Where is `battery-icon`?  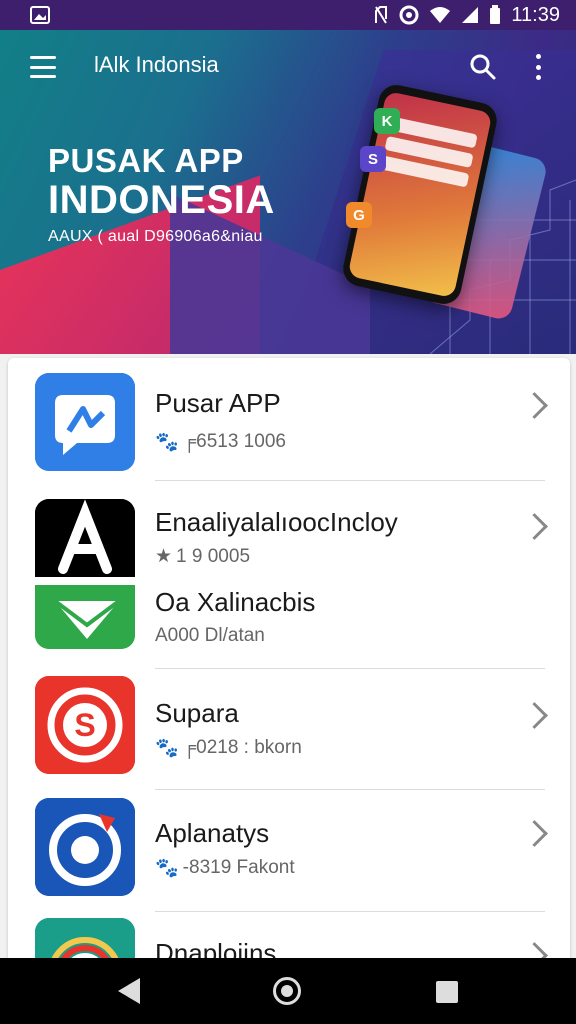 battery-icon is located at coordinates (495, 15).